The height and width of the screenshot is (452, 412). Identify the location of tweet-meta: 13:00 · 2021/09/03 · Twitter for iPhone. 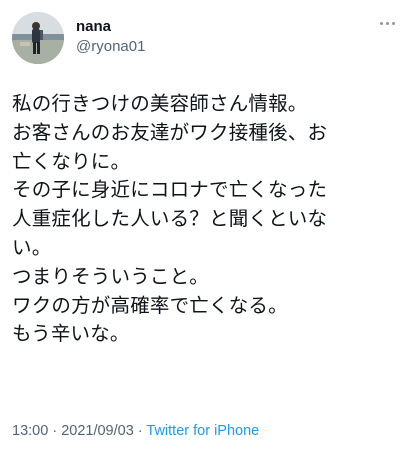
(135, 431).